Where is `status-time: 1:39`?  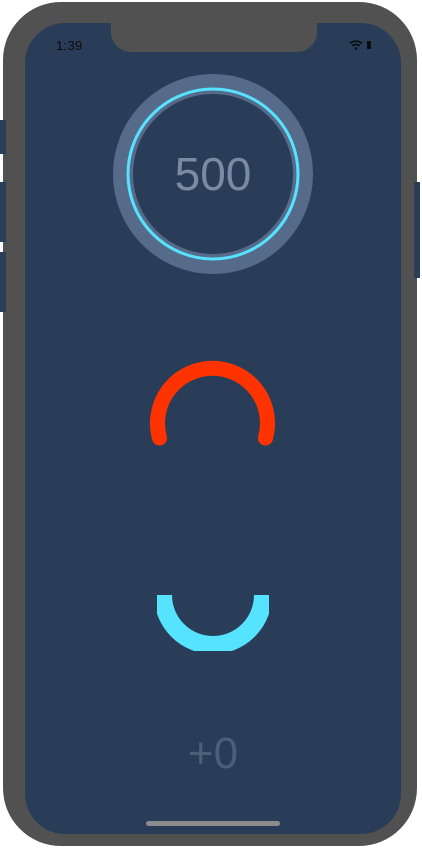
status-time: 1:39 is located at coordinates (69, 45).